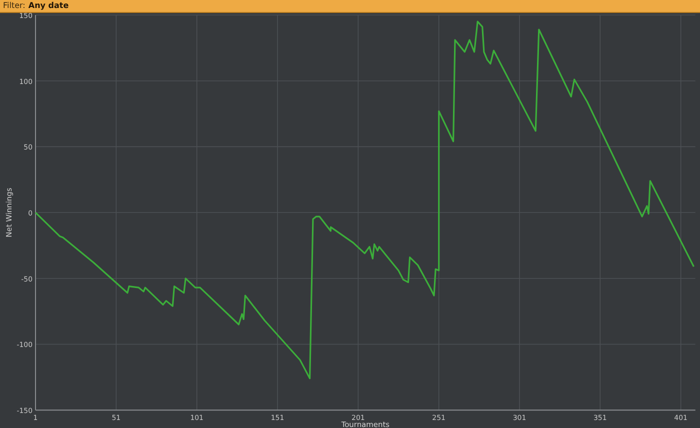  I want to click on filter-label: Filter:, so click(14, 6).